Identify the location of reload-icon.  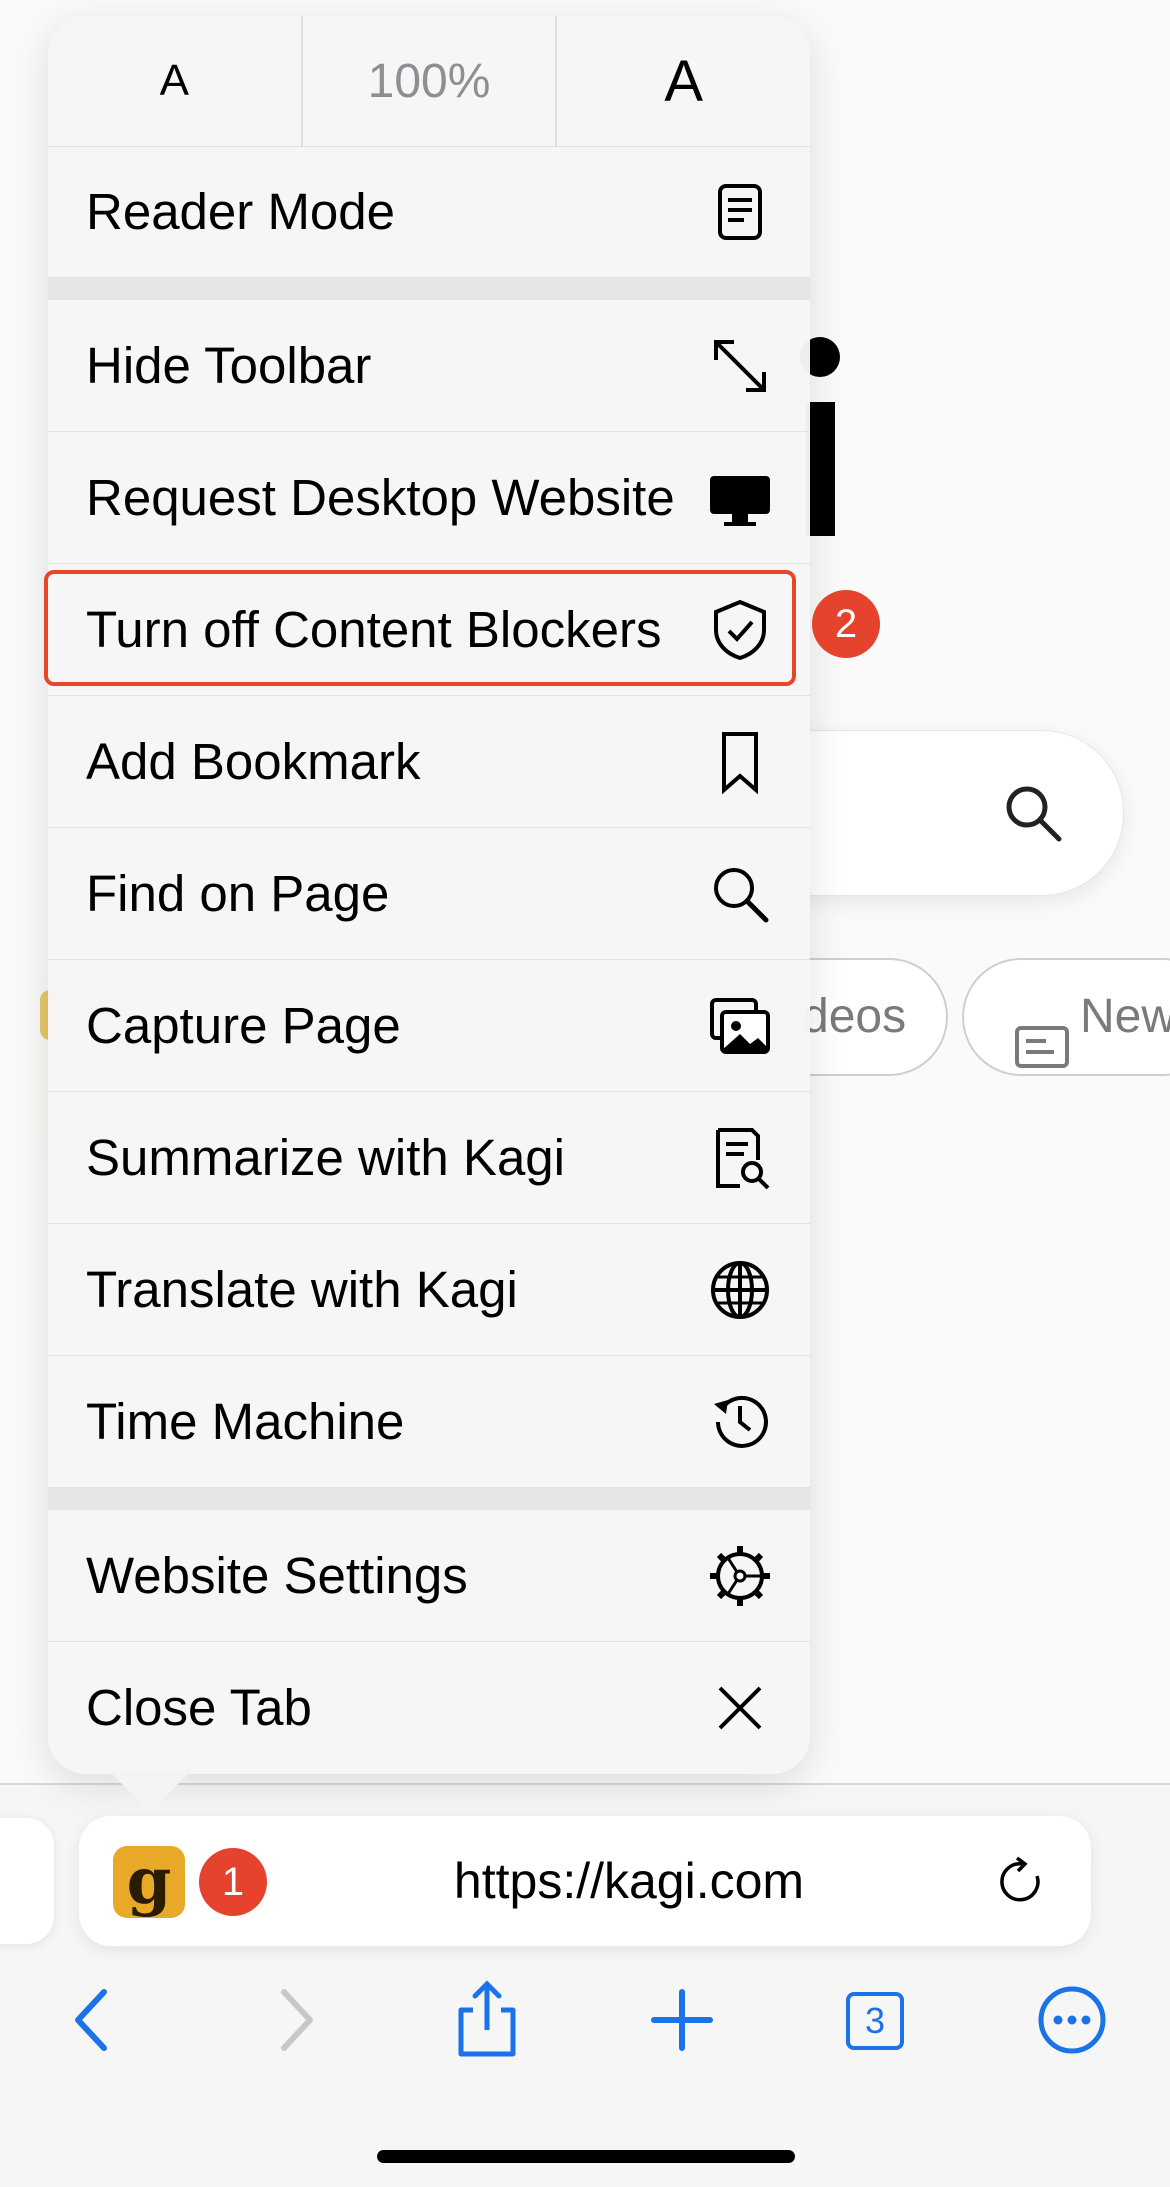
(1021, 1882).